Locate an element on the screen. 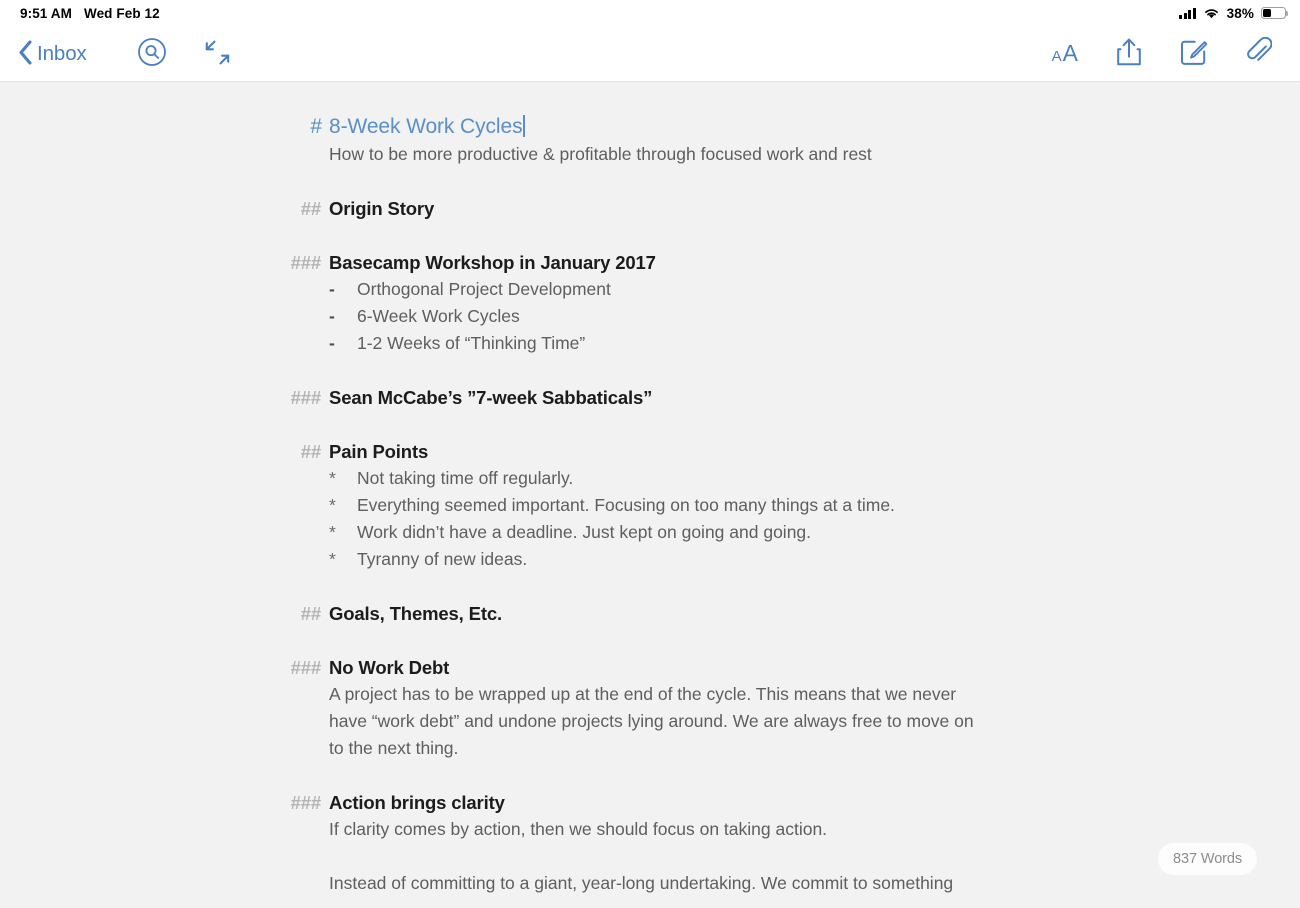 The image size is (1300, 908). compose-button is located at coordinates (1194, 53).